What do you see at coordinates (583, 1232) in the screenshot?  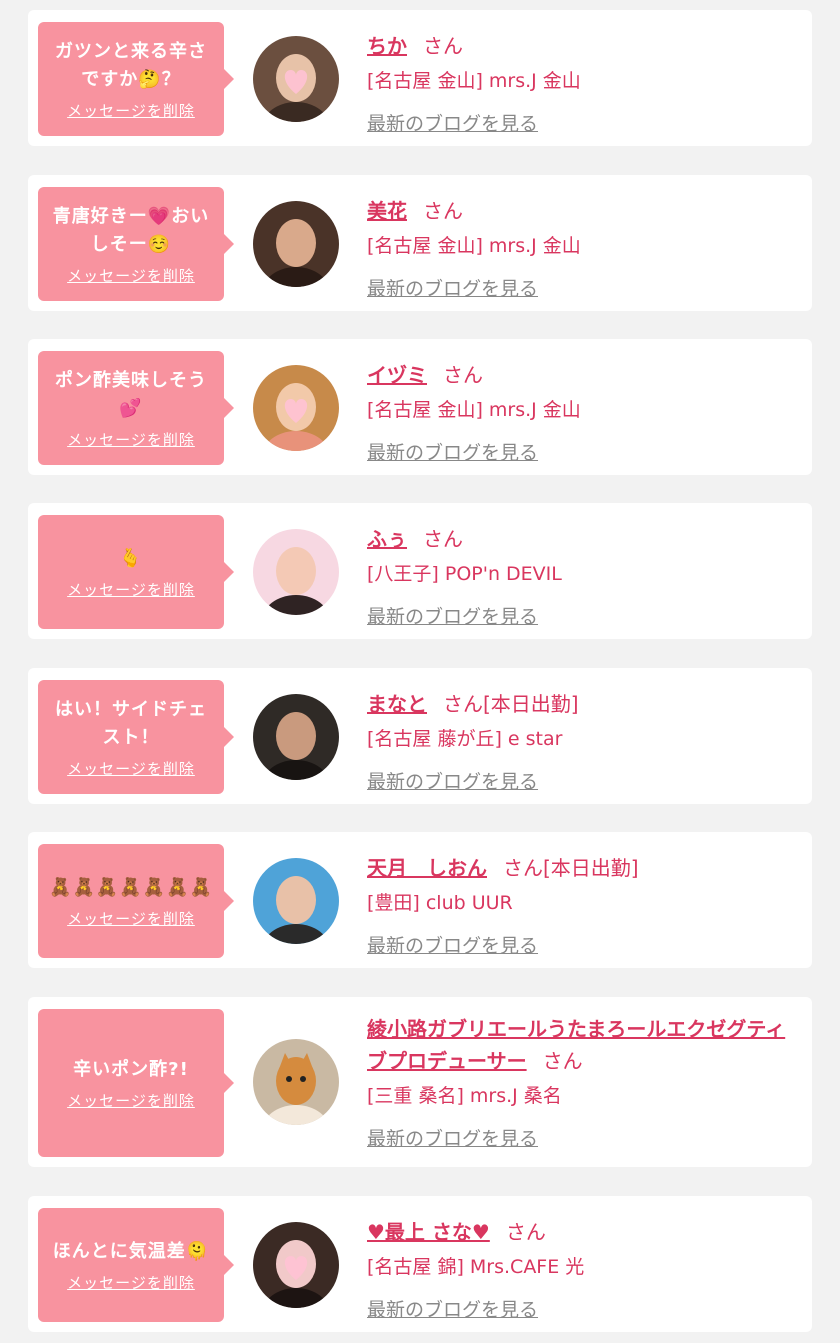 I see `name-line: ♥最上 さな♥ さん` at bounding box center [583, 1232].